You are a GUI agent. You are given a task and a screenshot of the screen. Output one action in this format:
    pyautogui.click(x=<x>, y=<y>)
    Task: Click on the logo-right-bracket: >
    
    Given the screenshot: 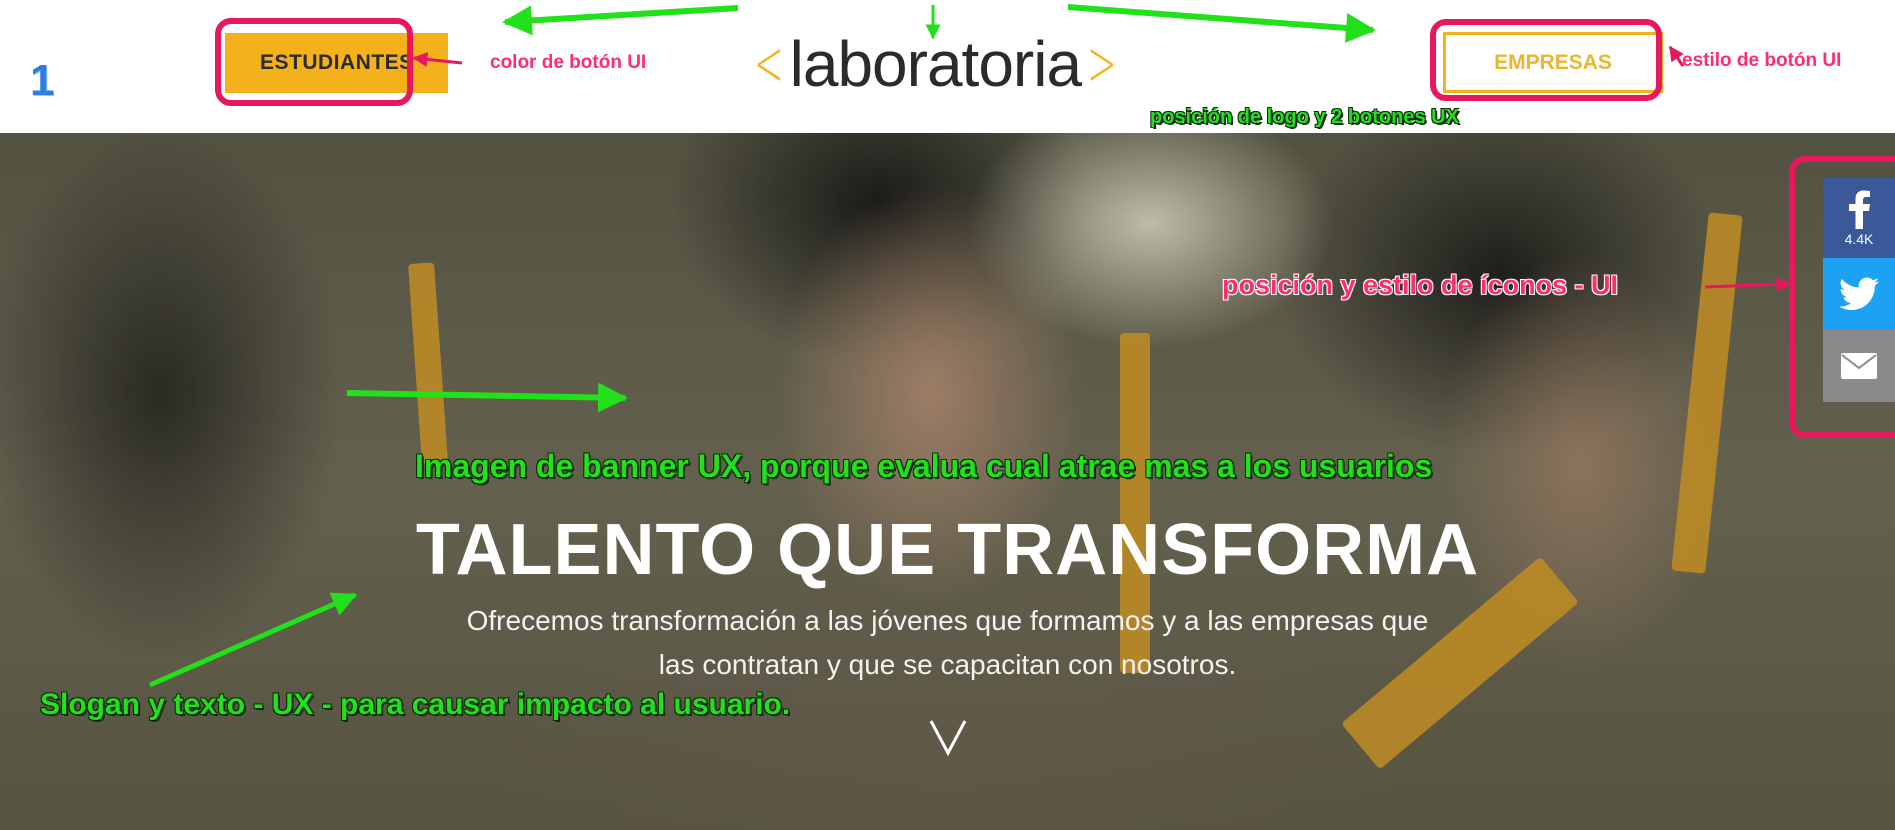 What is the action you would take?
    pyautogui.click(x=1102, y=64)
    